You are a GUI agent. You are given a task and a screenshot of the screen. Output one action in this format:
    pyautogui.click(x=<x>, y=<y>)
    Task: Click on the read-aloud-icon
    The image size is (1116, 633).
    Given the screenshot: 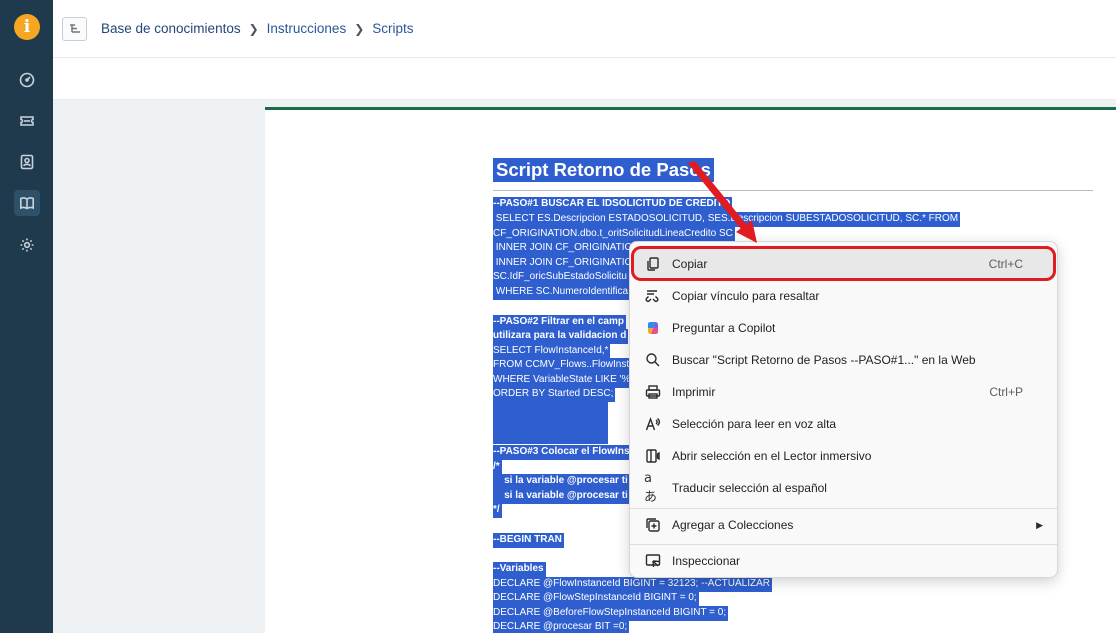 What is the action you would take?
    pyautogui.click(x=653, y=424)
    